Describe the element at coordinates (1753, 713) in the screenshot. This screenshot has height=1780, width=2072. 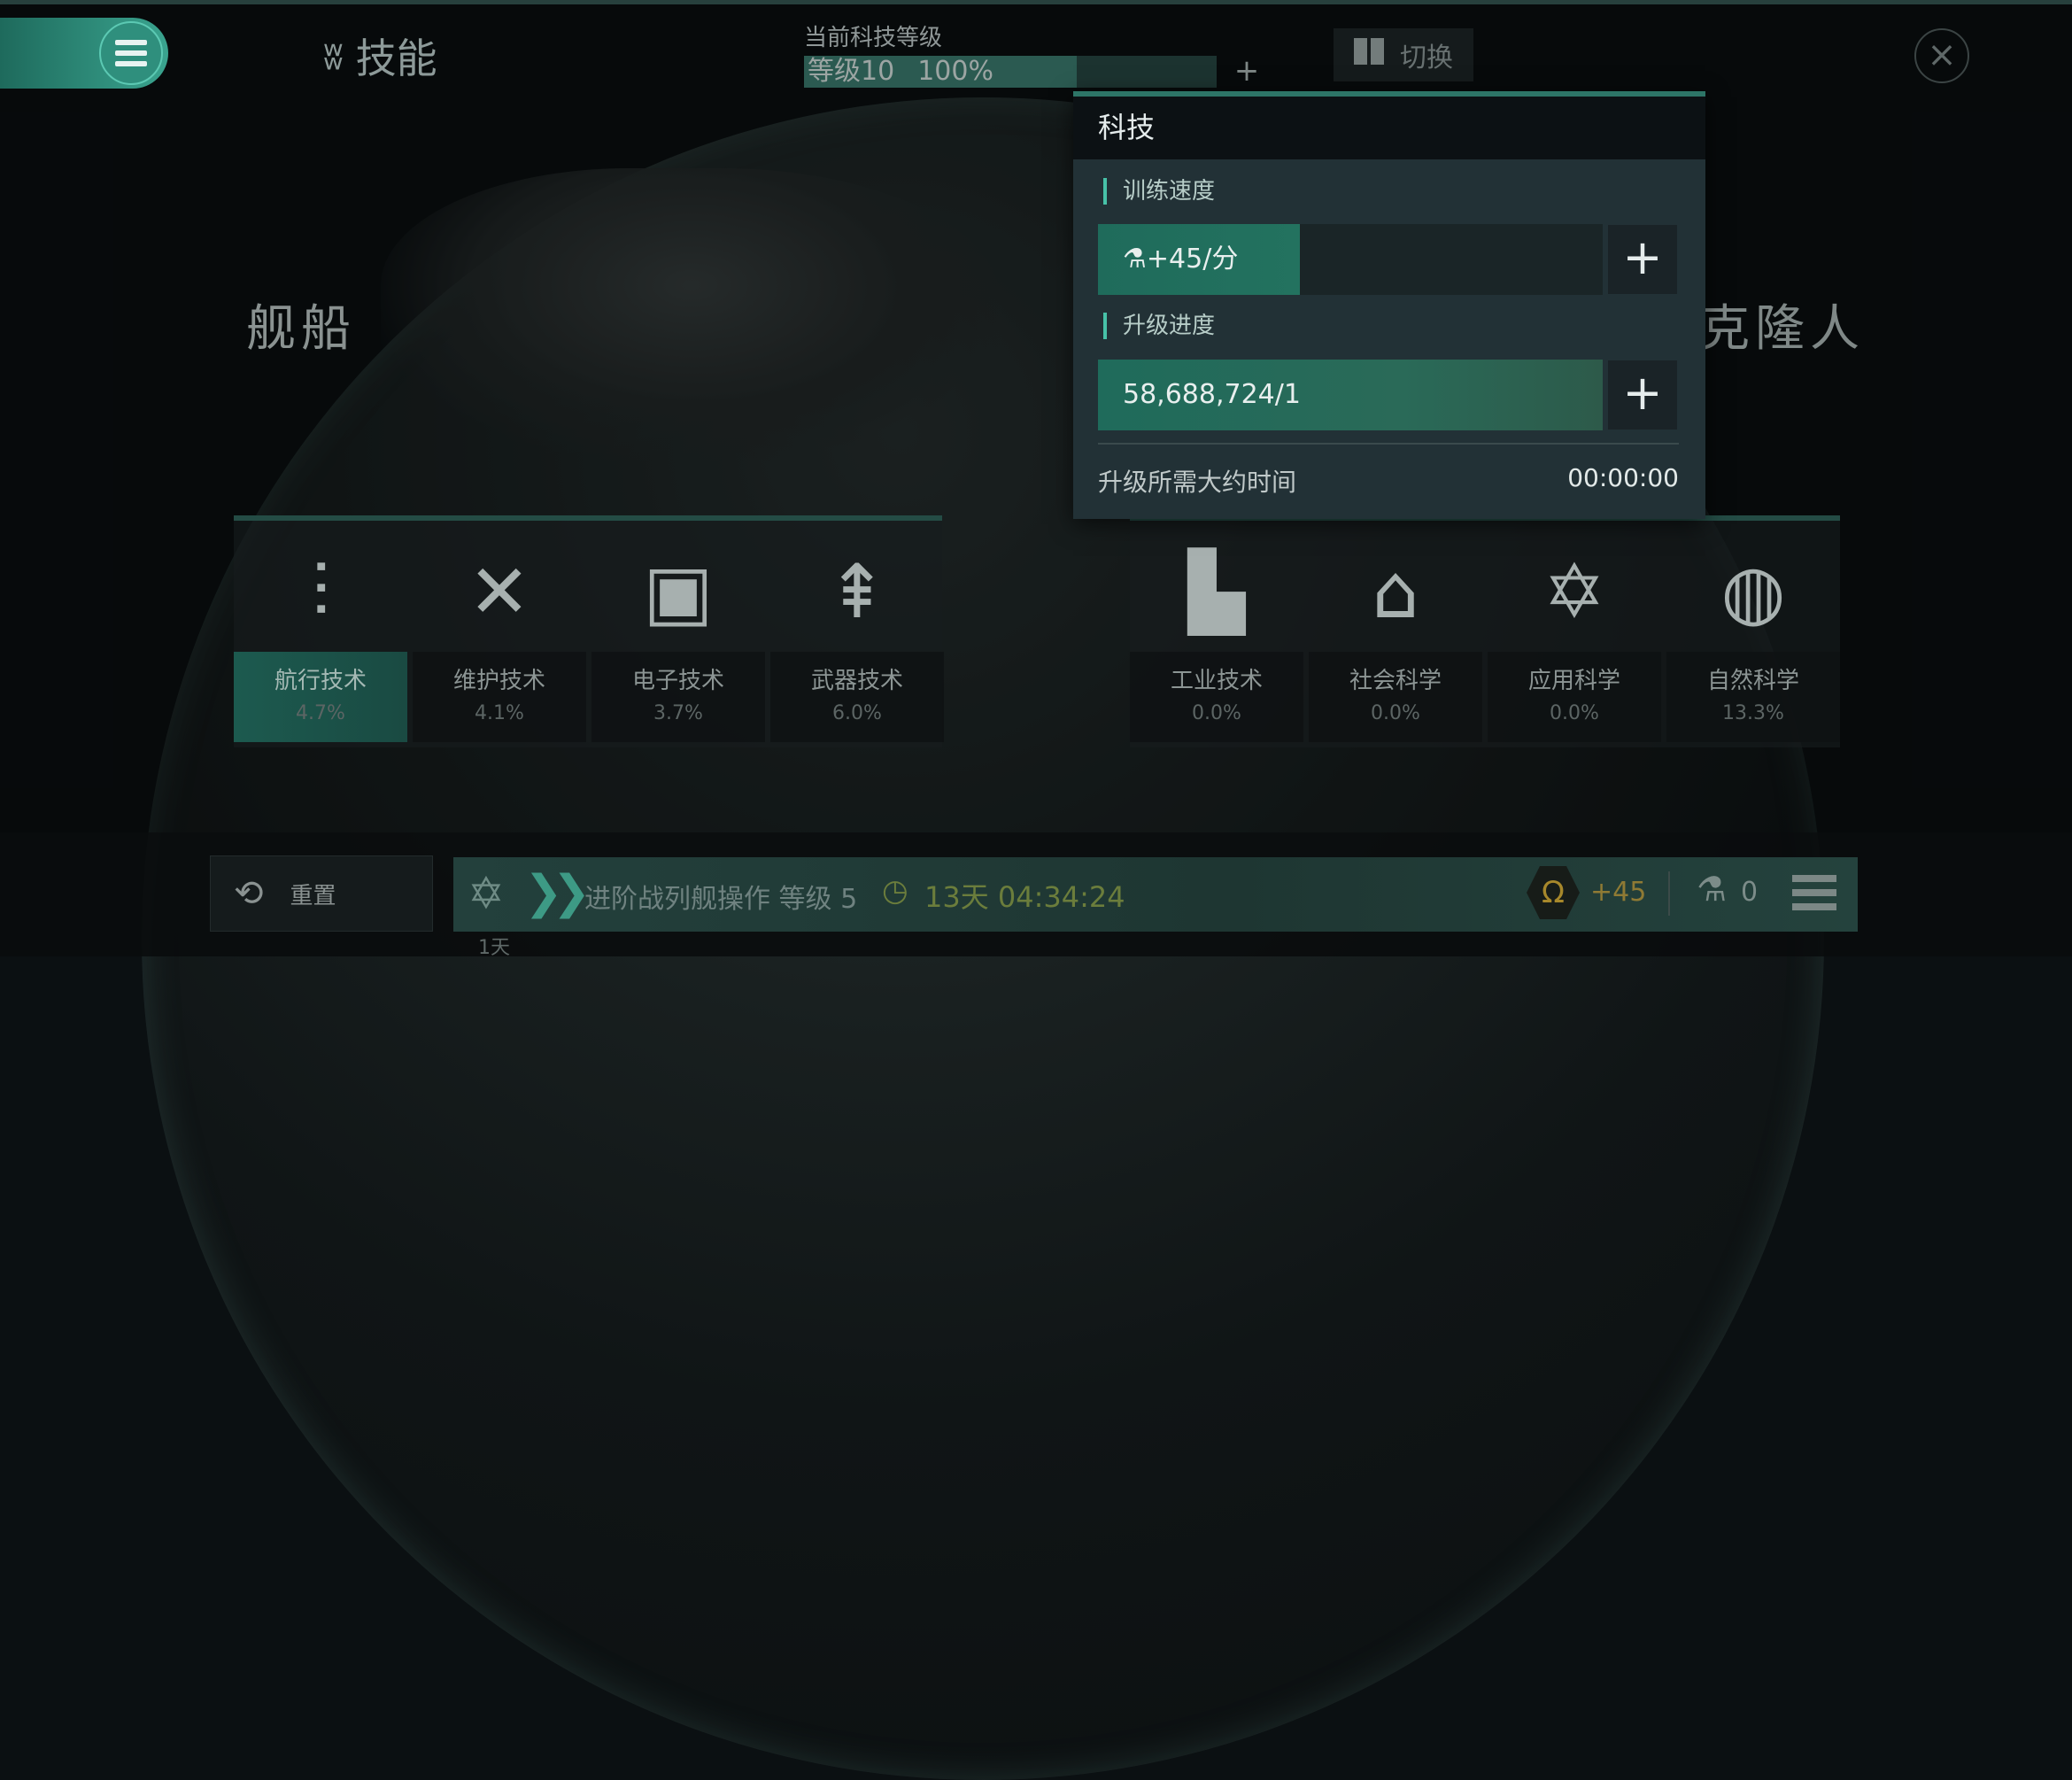
I see `category-percent: 13.3%` at that location.